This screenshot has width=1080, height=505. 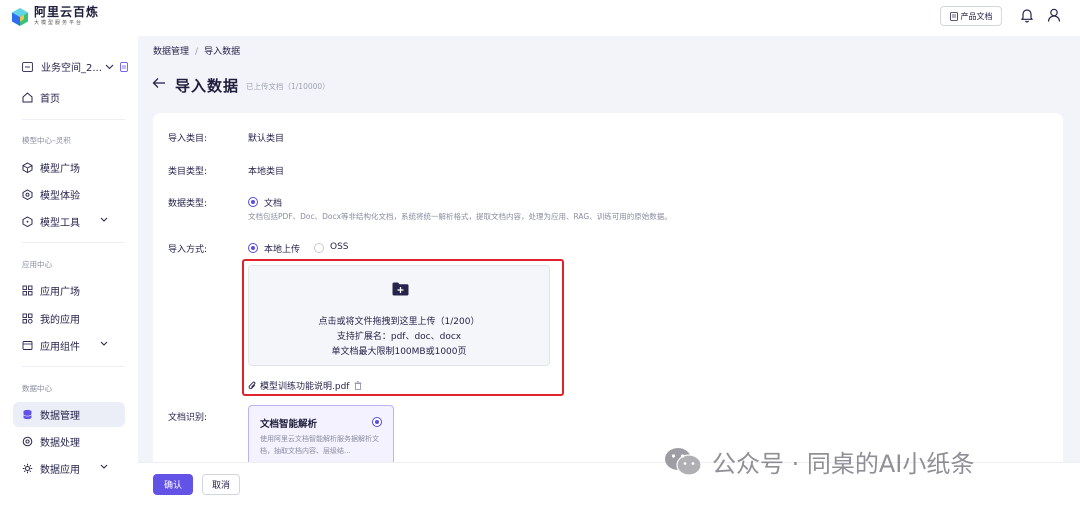 What do you see at coordinates (60, 443) in the screenshot?
I see `sidebar-item-label: 数据处理` at bounding box center [60, 443].